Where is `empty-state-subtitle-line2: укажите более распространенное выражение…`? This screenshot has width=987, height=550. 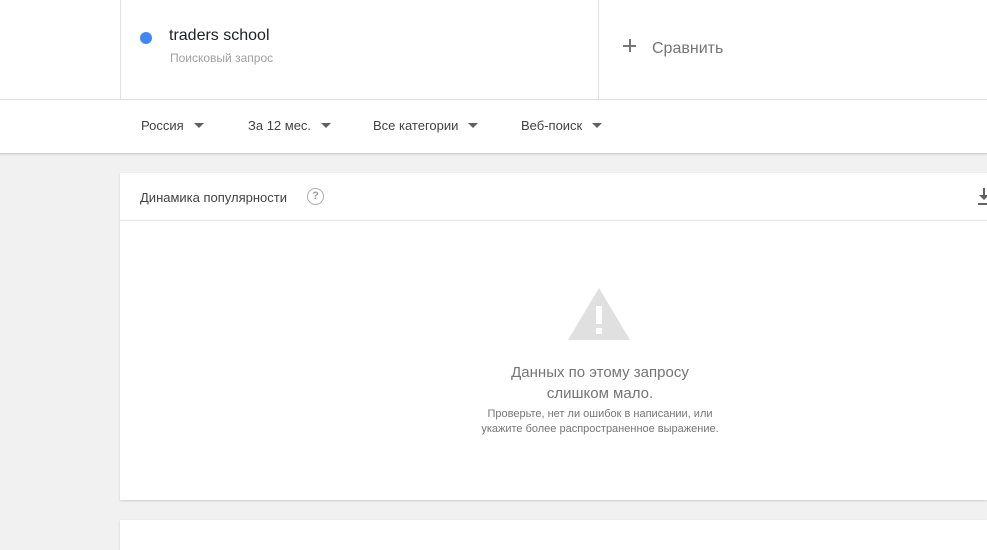 empty-state-subtitle-line2: укажите более распространенное выражение… is located at coordinates (600, 429).